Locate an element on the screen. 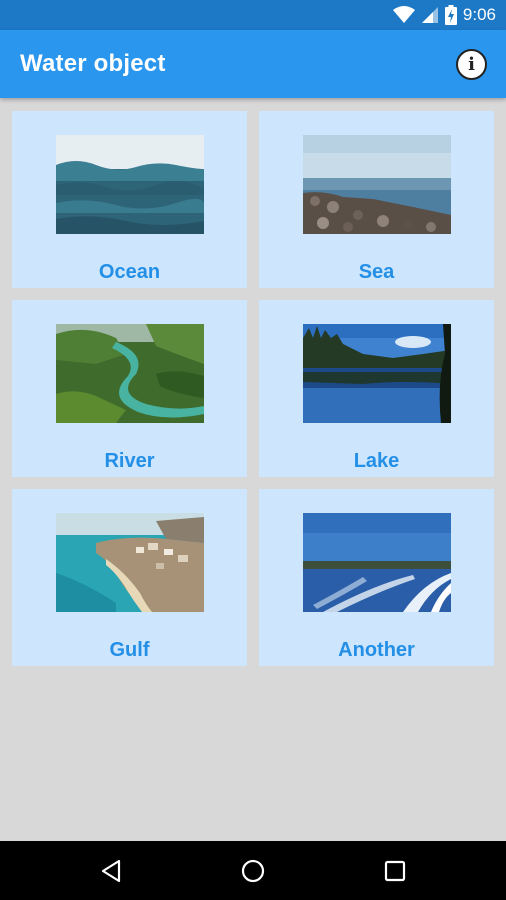  card-river: River is located at coordinates (129, 388).